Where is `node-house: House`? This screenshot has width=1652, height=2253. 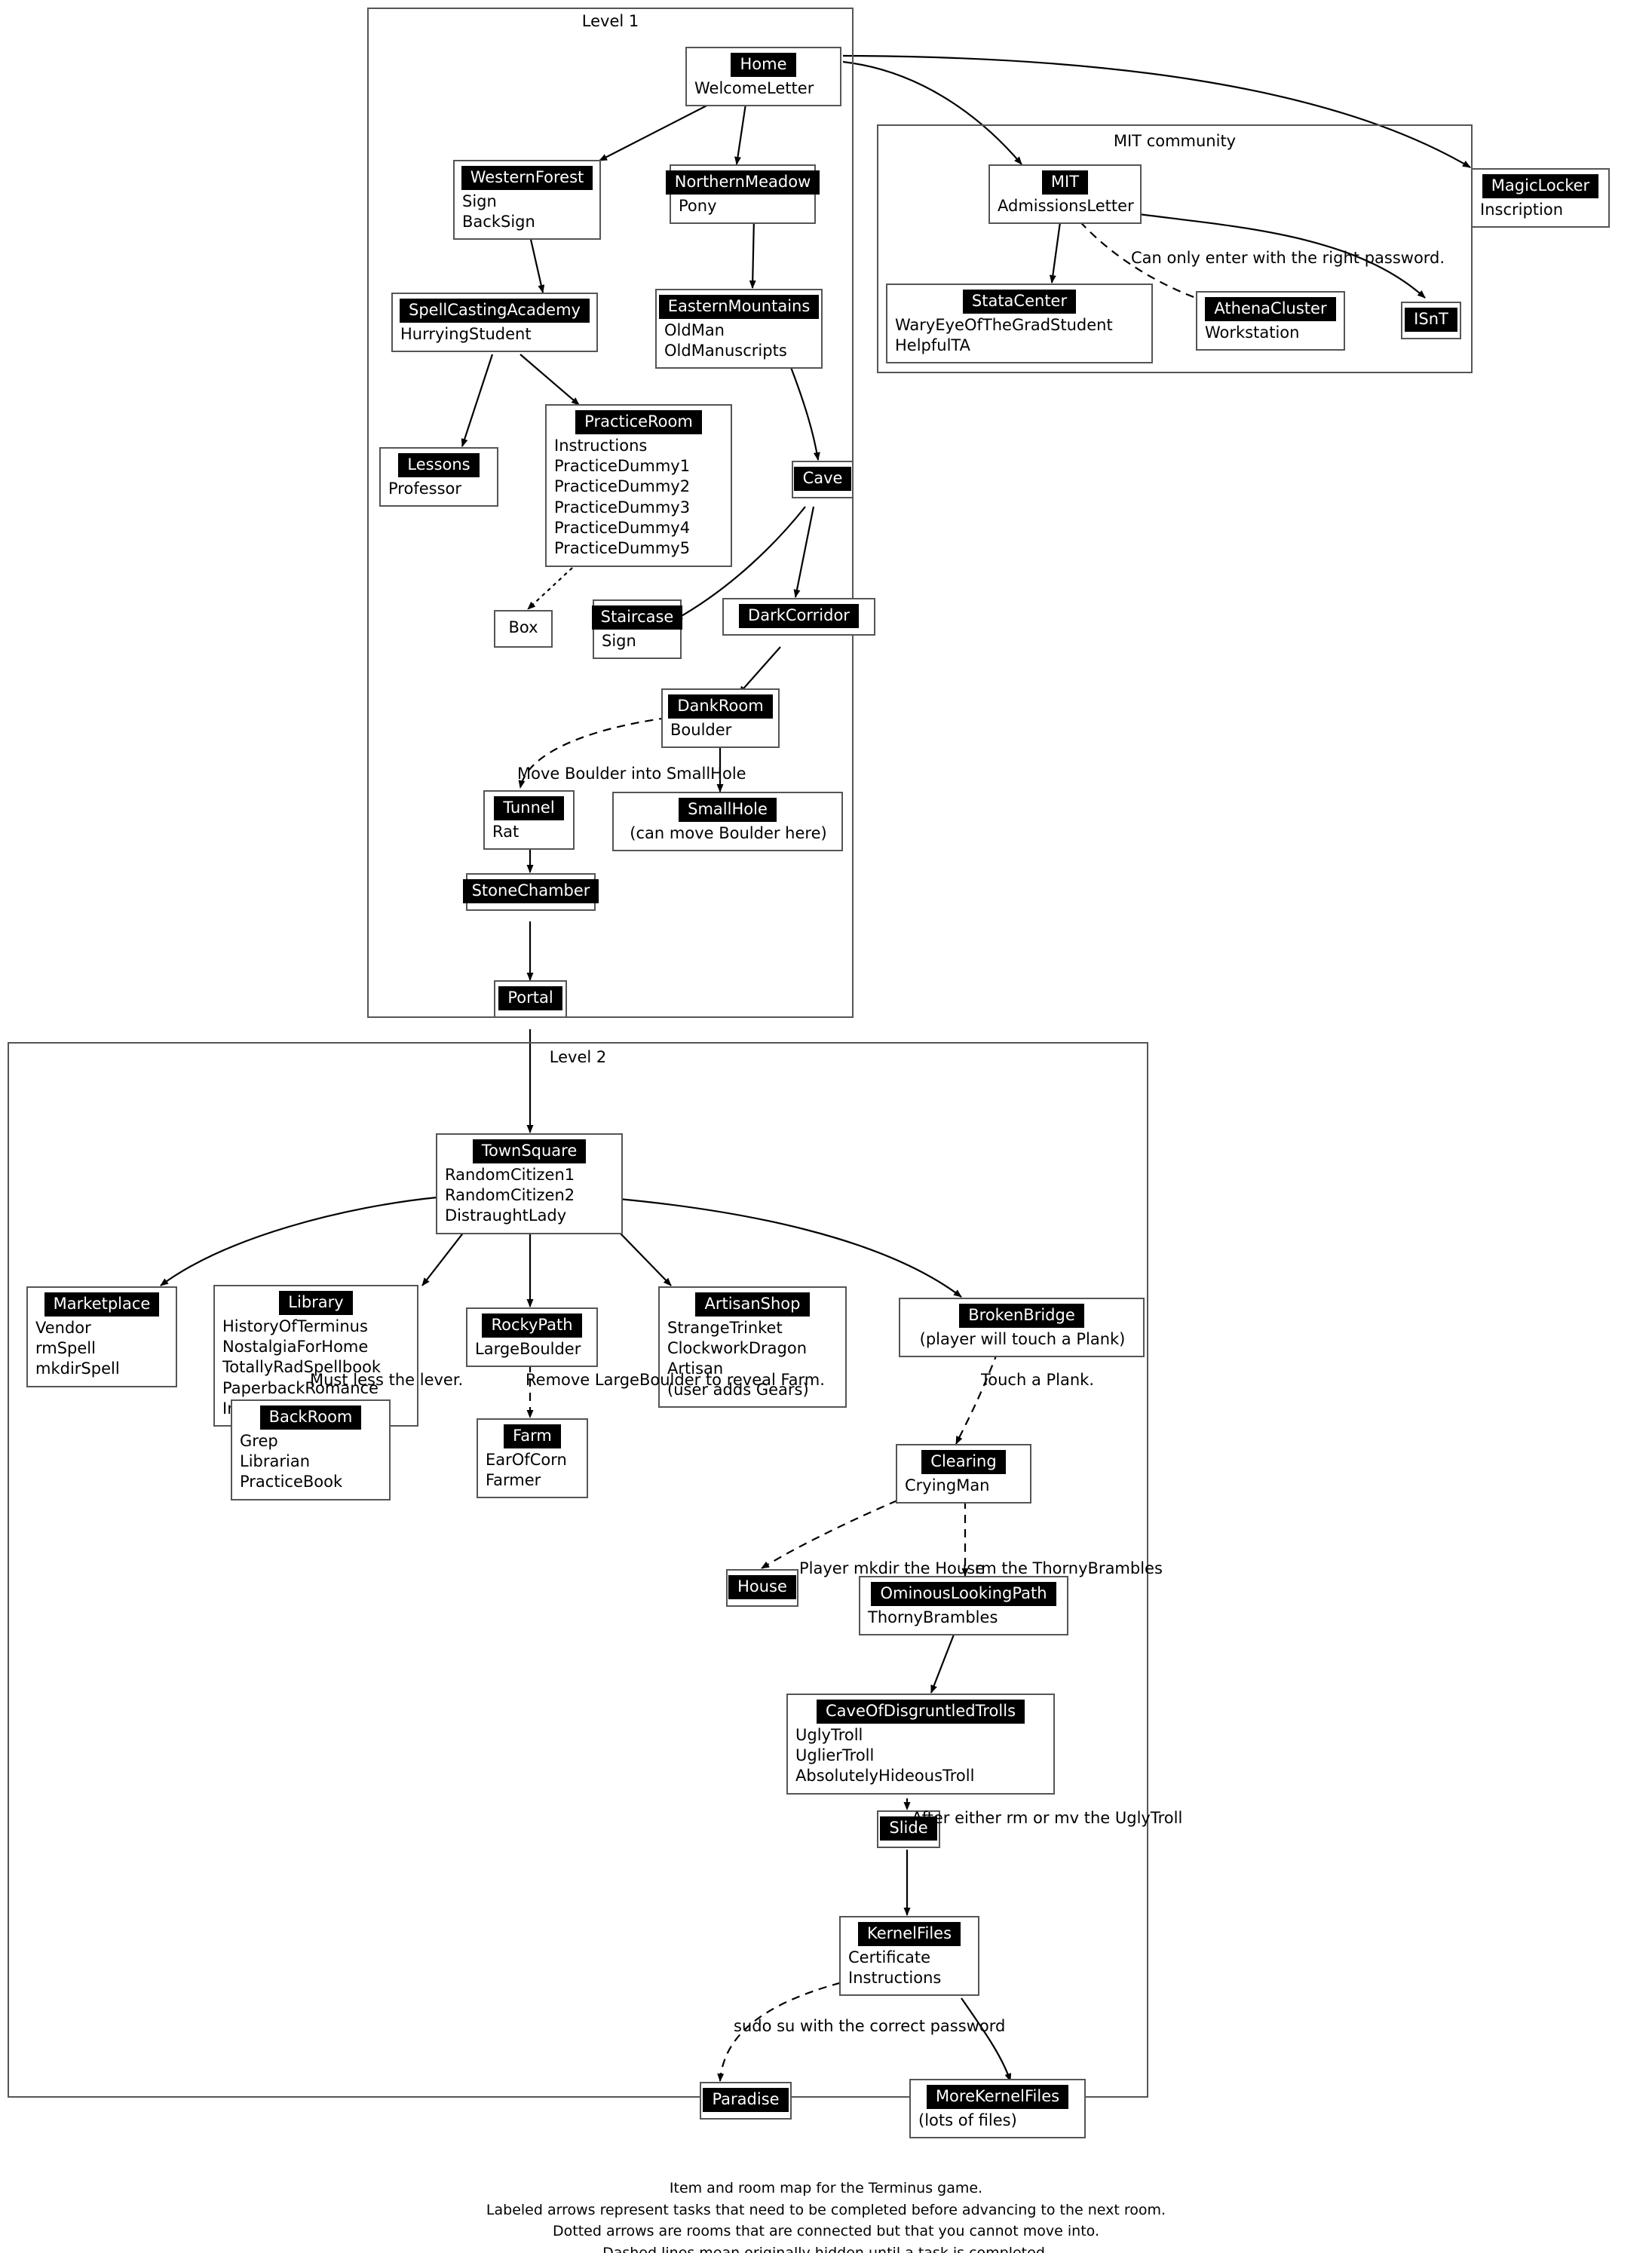 node-house: House is located at coordinates (762, 1588).